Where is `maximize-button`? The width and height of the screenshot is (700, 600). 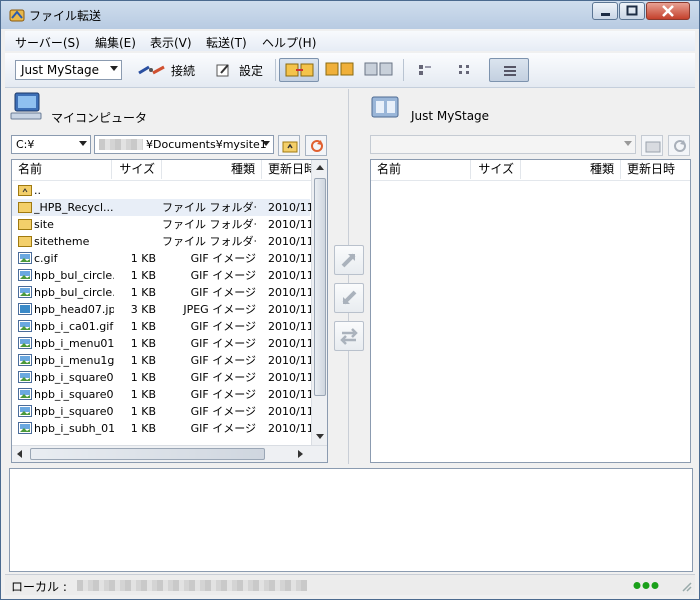 maximize-button is located at coordinates (632, 11).